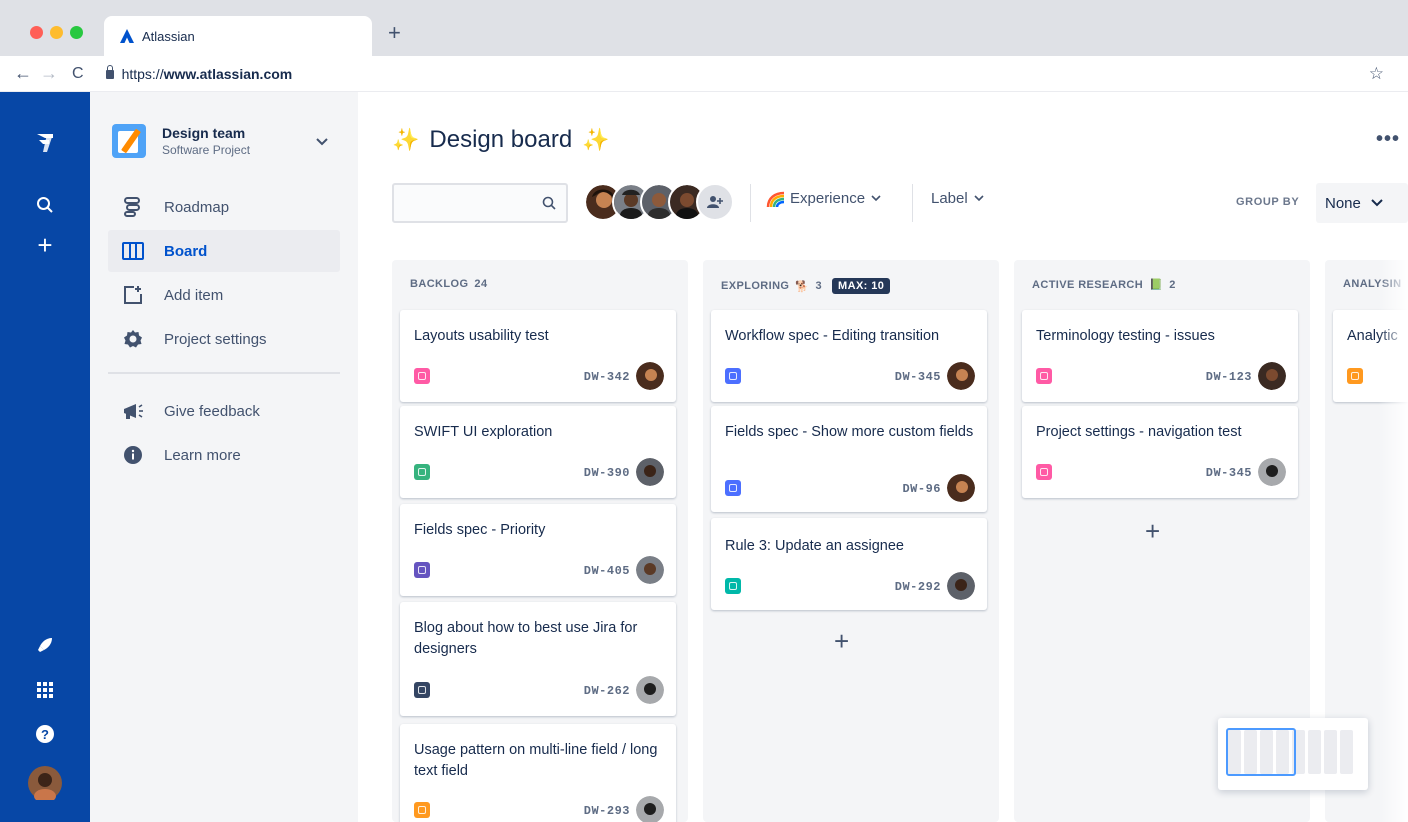 The height and width of the screenshot is (822, 1408). What do you see at coordinates (1125, 336) in the screenshot?
I see `card-title: Terminology testing - issues` at bounding box center [1125, 336].